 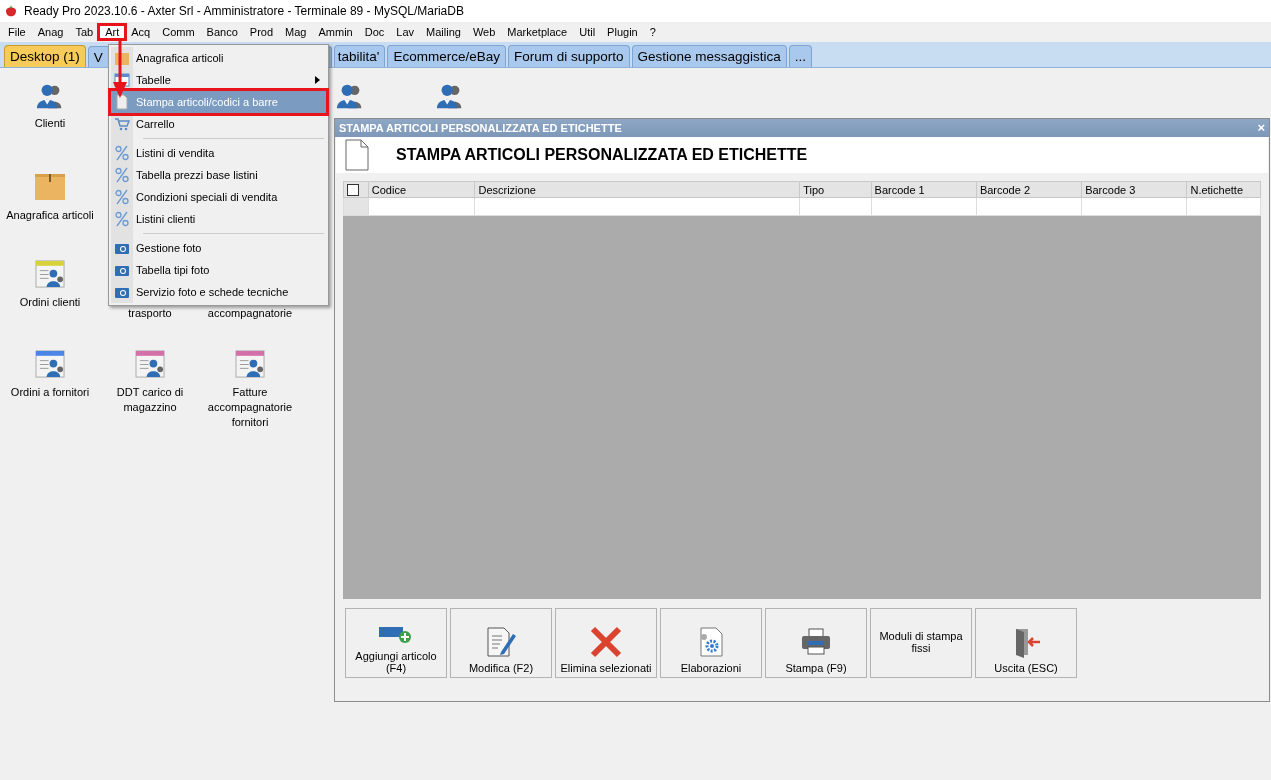 What do you see at coordinates (218, 248) in the screenshot?
I see `menu-entry: Gestione foto` at bounding box center [218, 248].